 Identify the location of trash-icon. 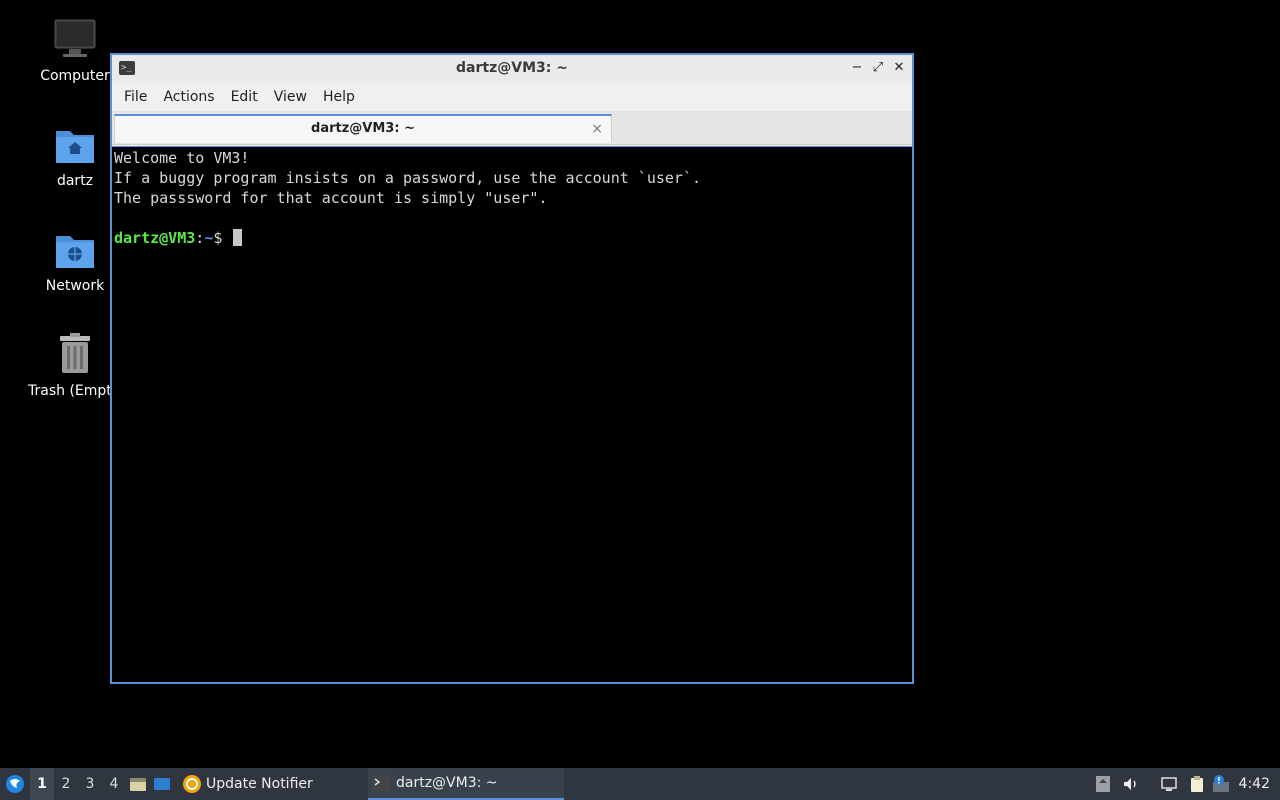
(75, 355).